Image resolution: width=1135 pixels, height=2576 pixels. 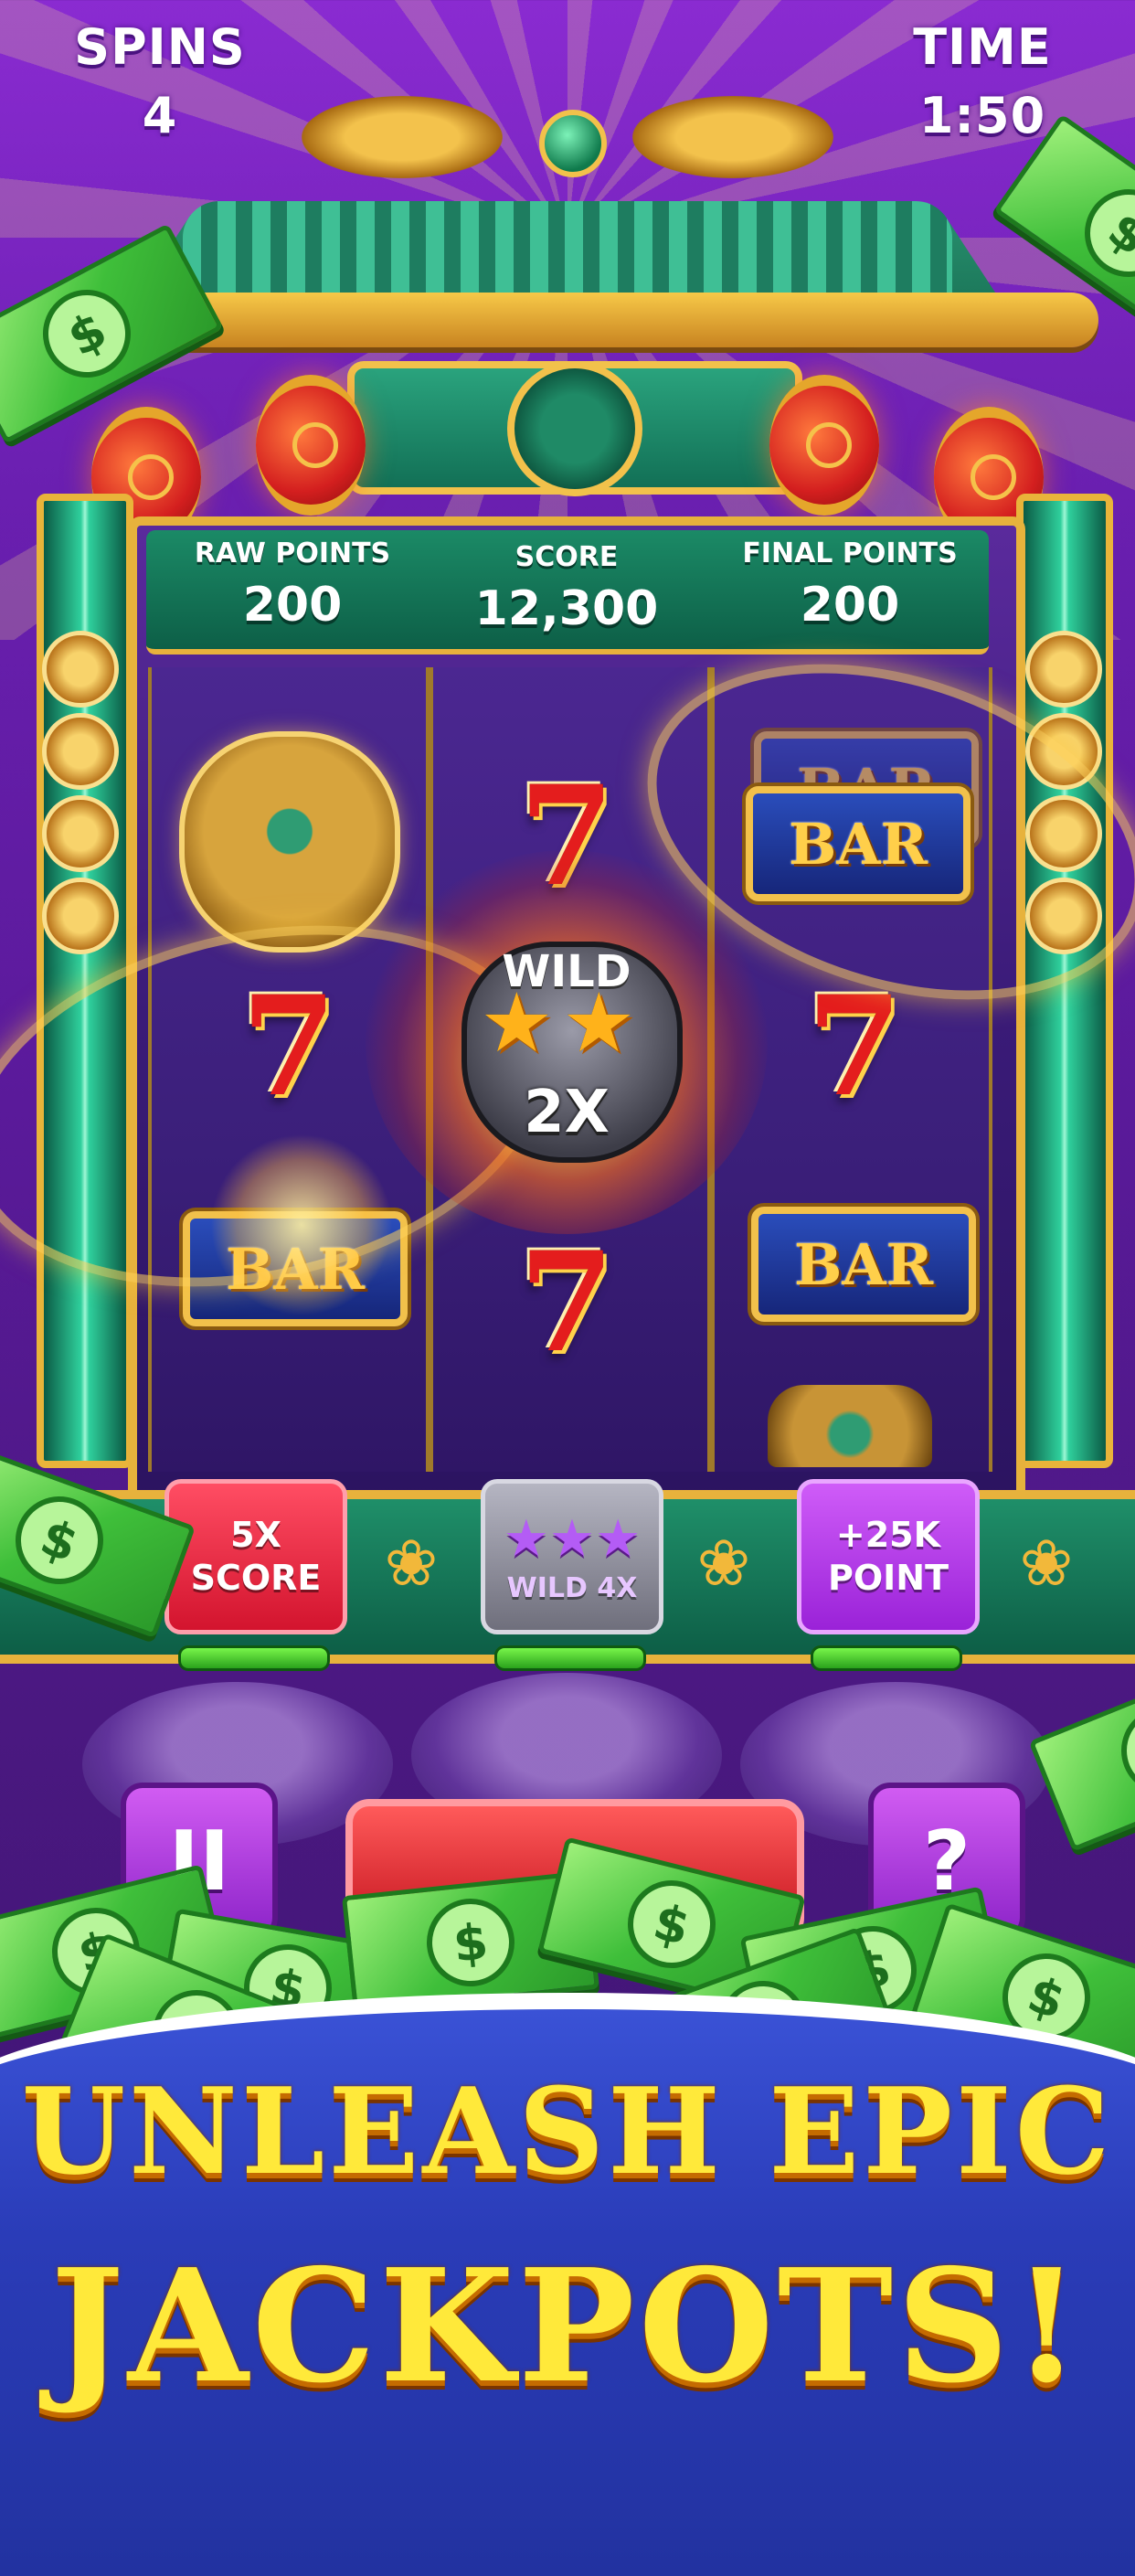 I want to click on triple-star-icon: ★★★, so click(x=572, y=1539).